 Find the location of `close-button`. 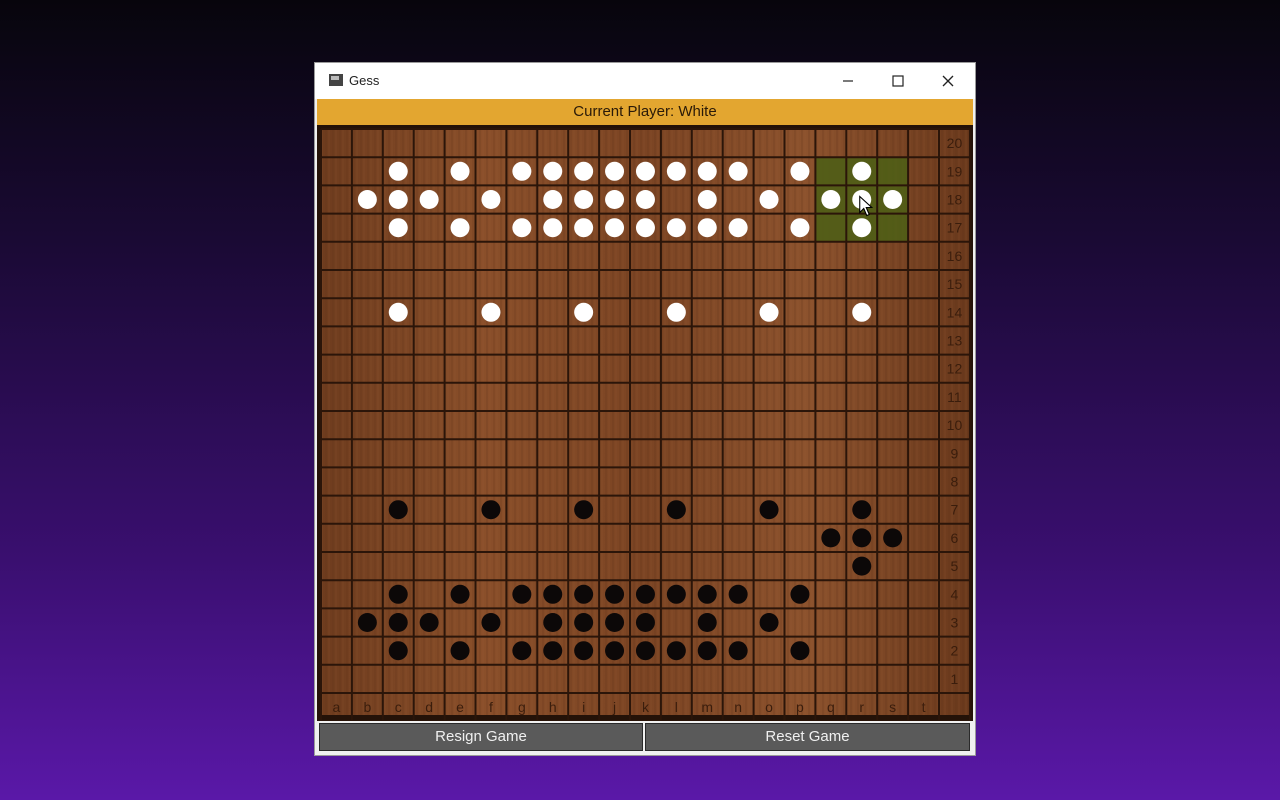

close-button is located at coordinates (948, 81).